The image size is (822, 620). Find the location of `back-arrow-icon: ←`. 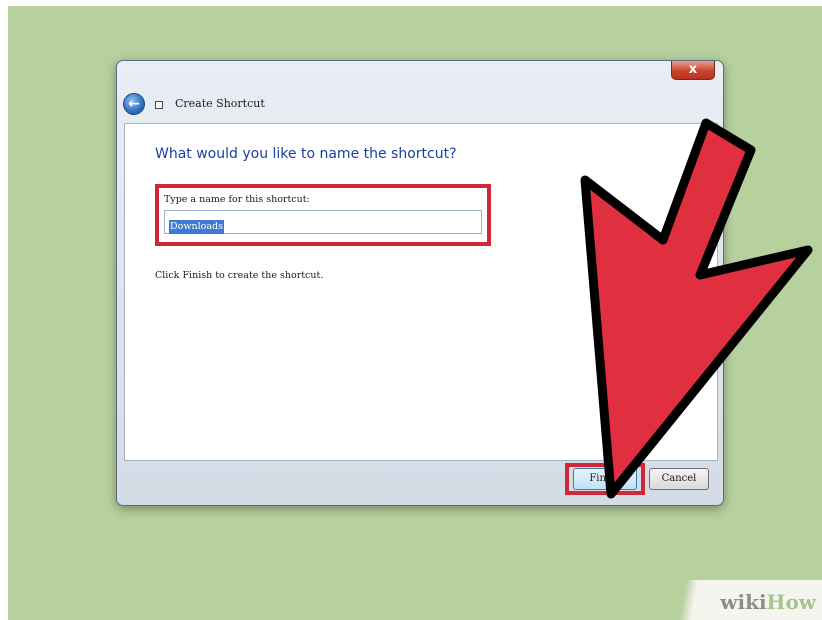

back-arrow-icon: ← is located at coordinates (134, 104).